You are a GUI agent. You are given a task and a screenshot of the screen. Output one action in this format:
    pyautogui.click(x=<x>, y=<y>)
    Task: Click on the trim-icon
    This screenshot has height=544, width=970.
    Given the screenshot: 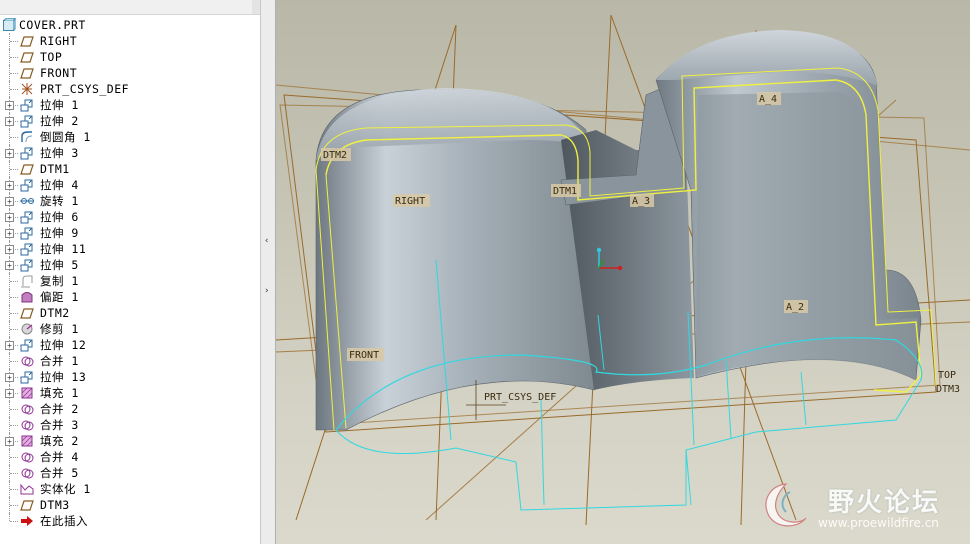 What is the action you would take?
    pyautogui.click(x=27, y=329)
    